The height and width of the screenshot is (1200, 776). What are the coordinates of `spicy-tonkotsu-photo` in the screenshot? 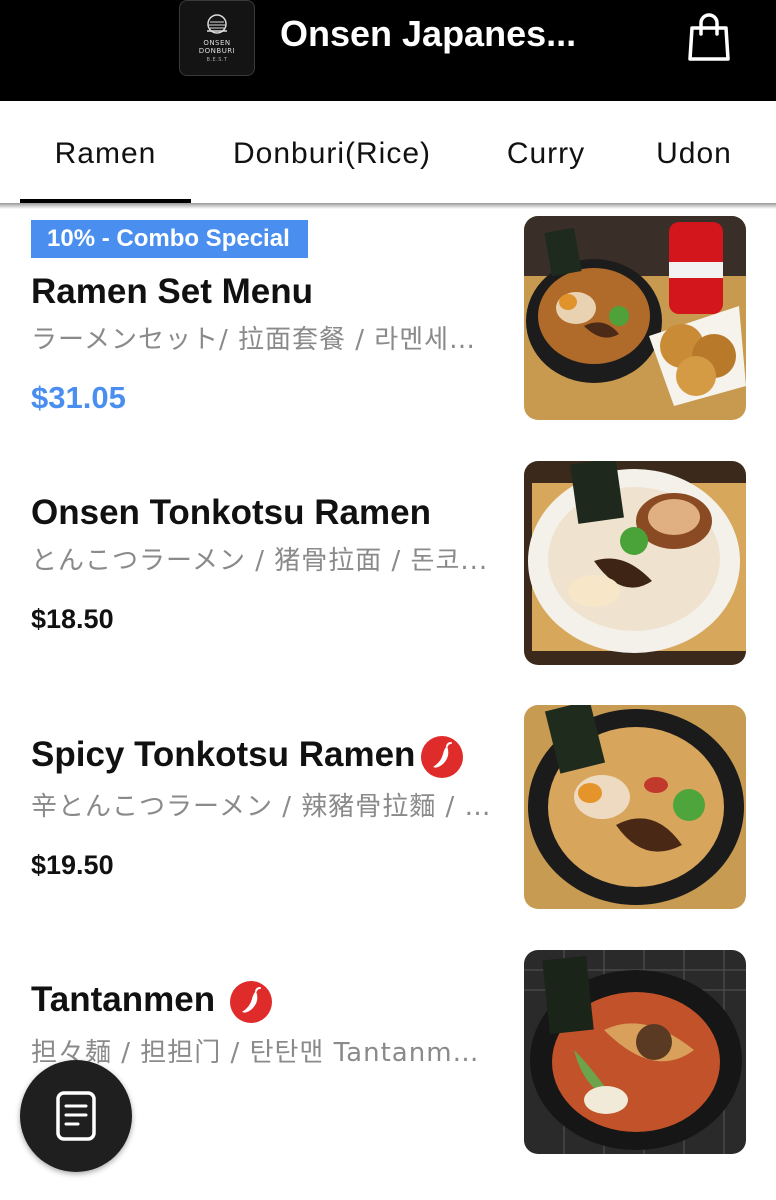 It's located at (635, 807).